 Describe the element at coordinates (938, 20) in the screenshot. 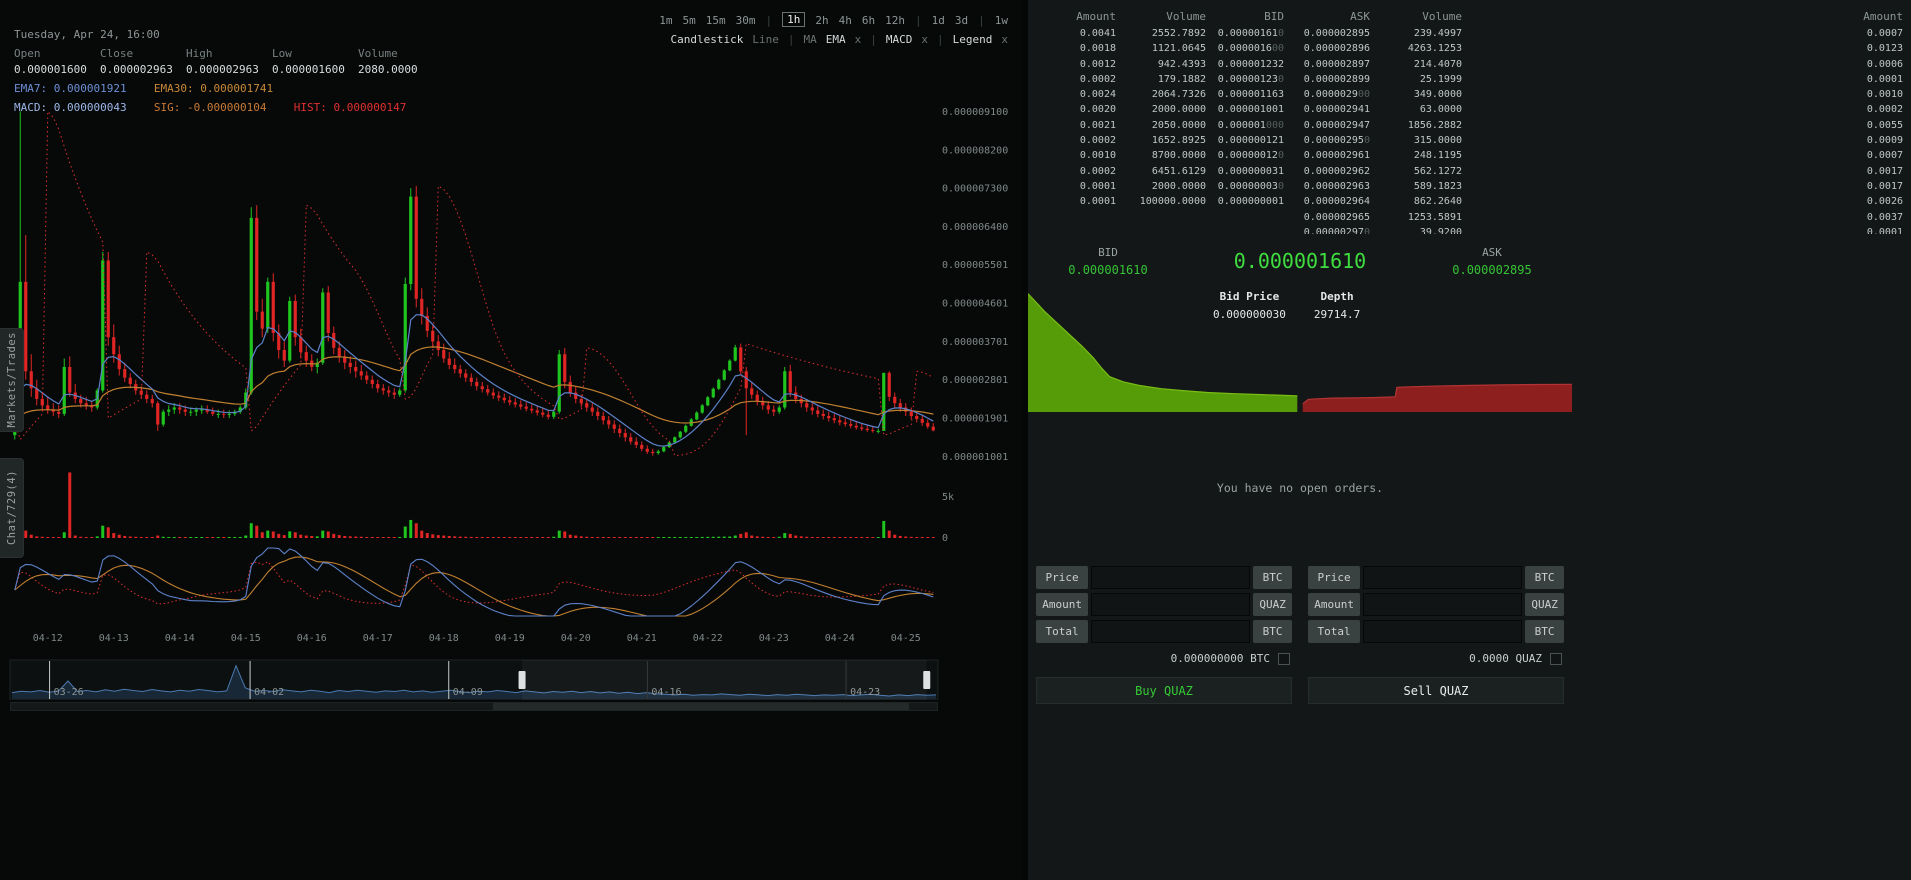

I see `timeframe-button-1d: 1d` at that location.